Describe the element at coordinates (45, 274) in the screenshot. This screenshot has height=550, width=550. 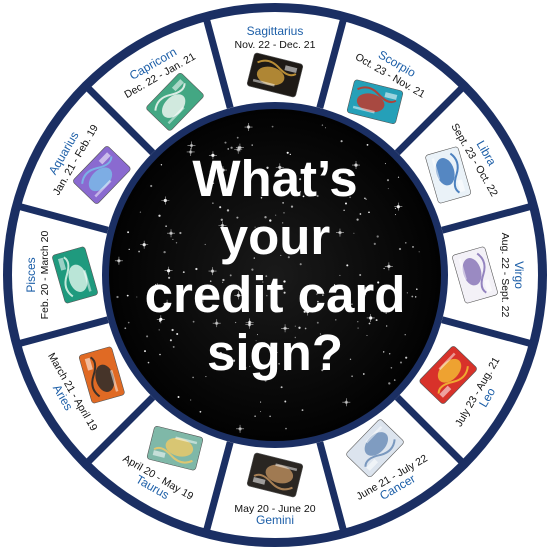
I see `pisces-dates: Feb. 20 - March 20` at that location.